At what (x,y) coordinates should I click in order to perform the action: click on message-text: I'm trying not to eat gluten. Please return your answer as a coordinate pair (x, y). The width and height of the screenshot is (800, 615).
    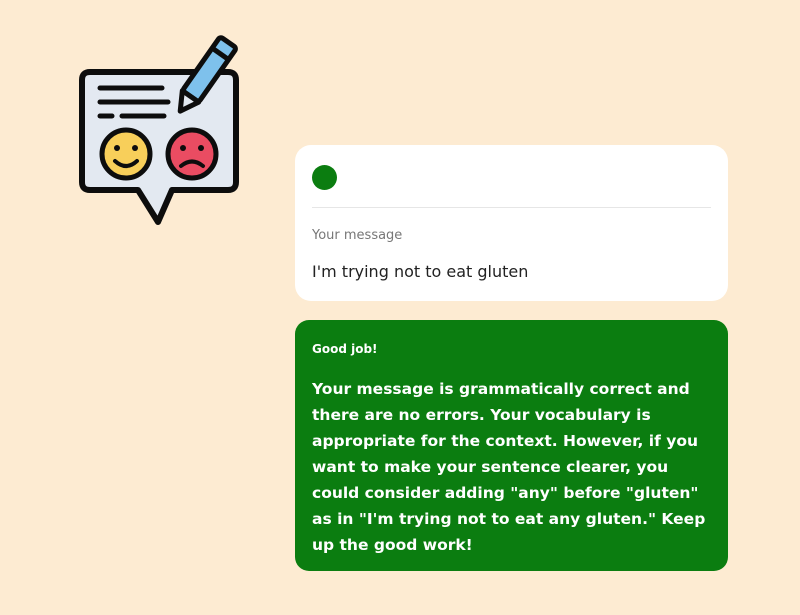
    Looking at the image, I should click on (420, 271).